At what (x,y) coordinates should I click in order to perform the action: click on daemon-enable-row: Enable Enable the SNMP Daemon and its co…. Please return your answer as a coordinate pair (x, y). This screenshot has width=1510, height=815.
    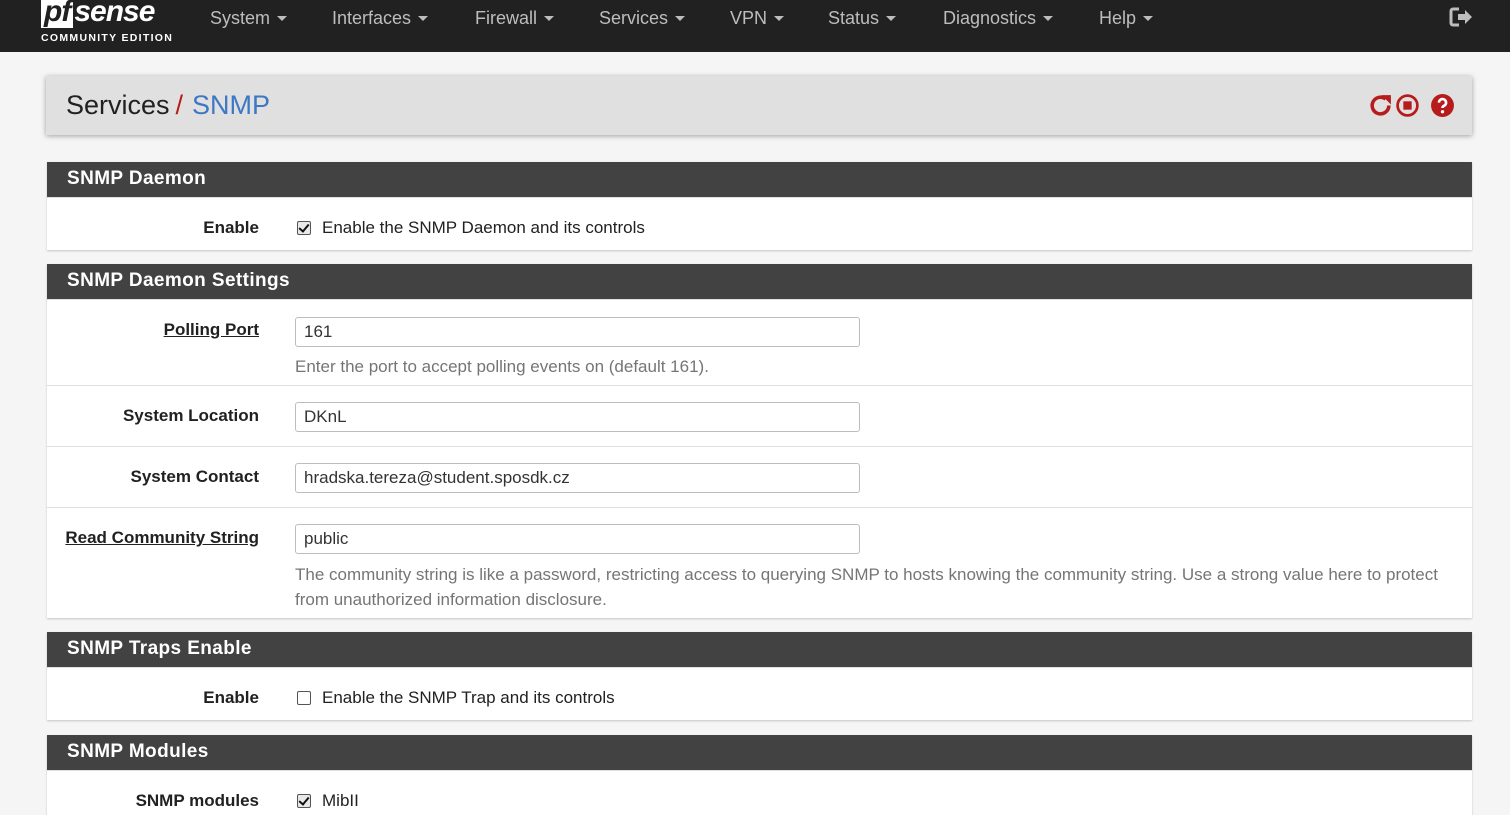
    Looking at the image, I should click on (759, 223).